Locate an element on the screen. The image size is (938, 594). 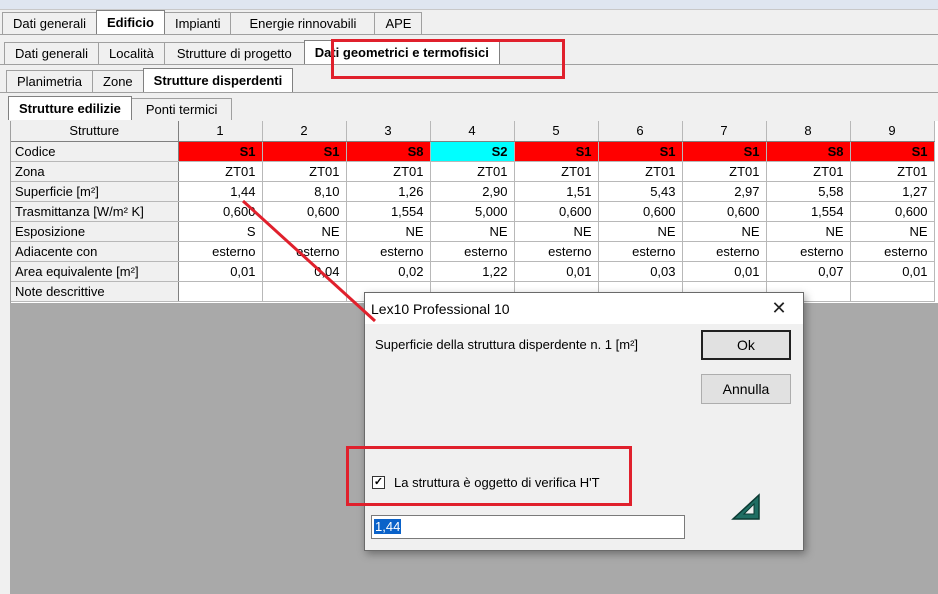
grid-column-header: 3 is located at coordinates (388, 131).